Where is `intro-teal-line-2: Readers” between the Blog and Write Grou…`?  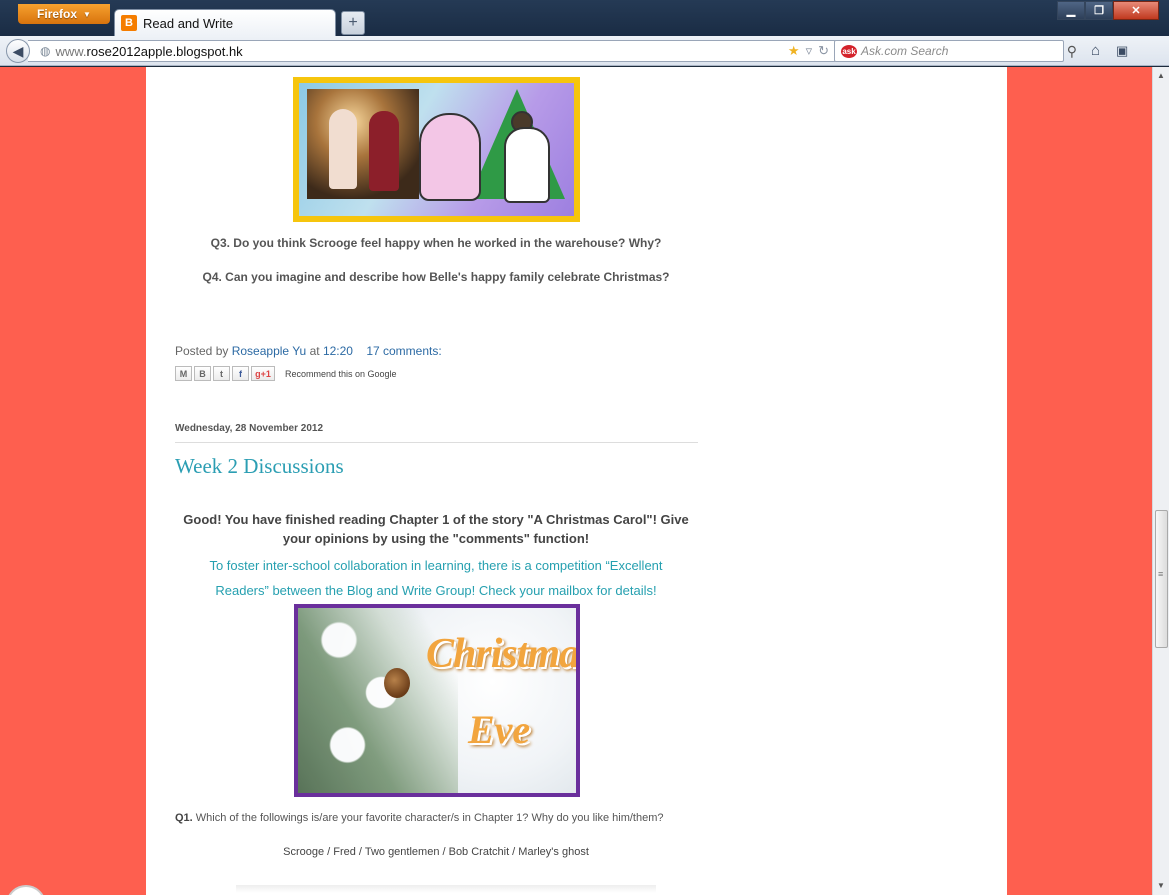
intro-teal-line-2: Readers” between the Blog and Write Grou… is located at coordinates (436, 590).